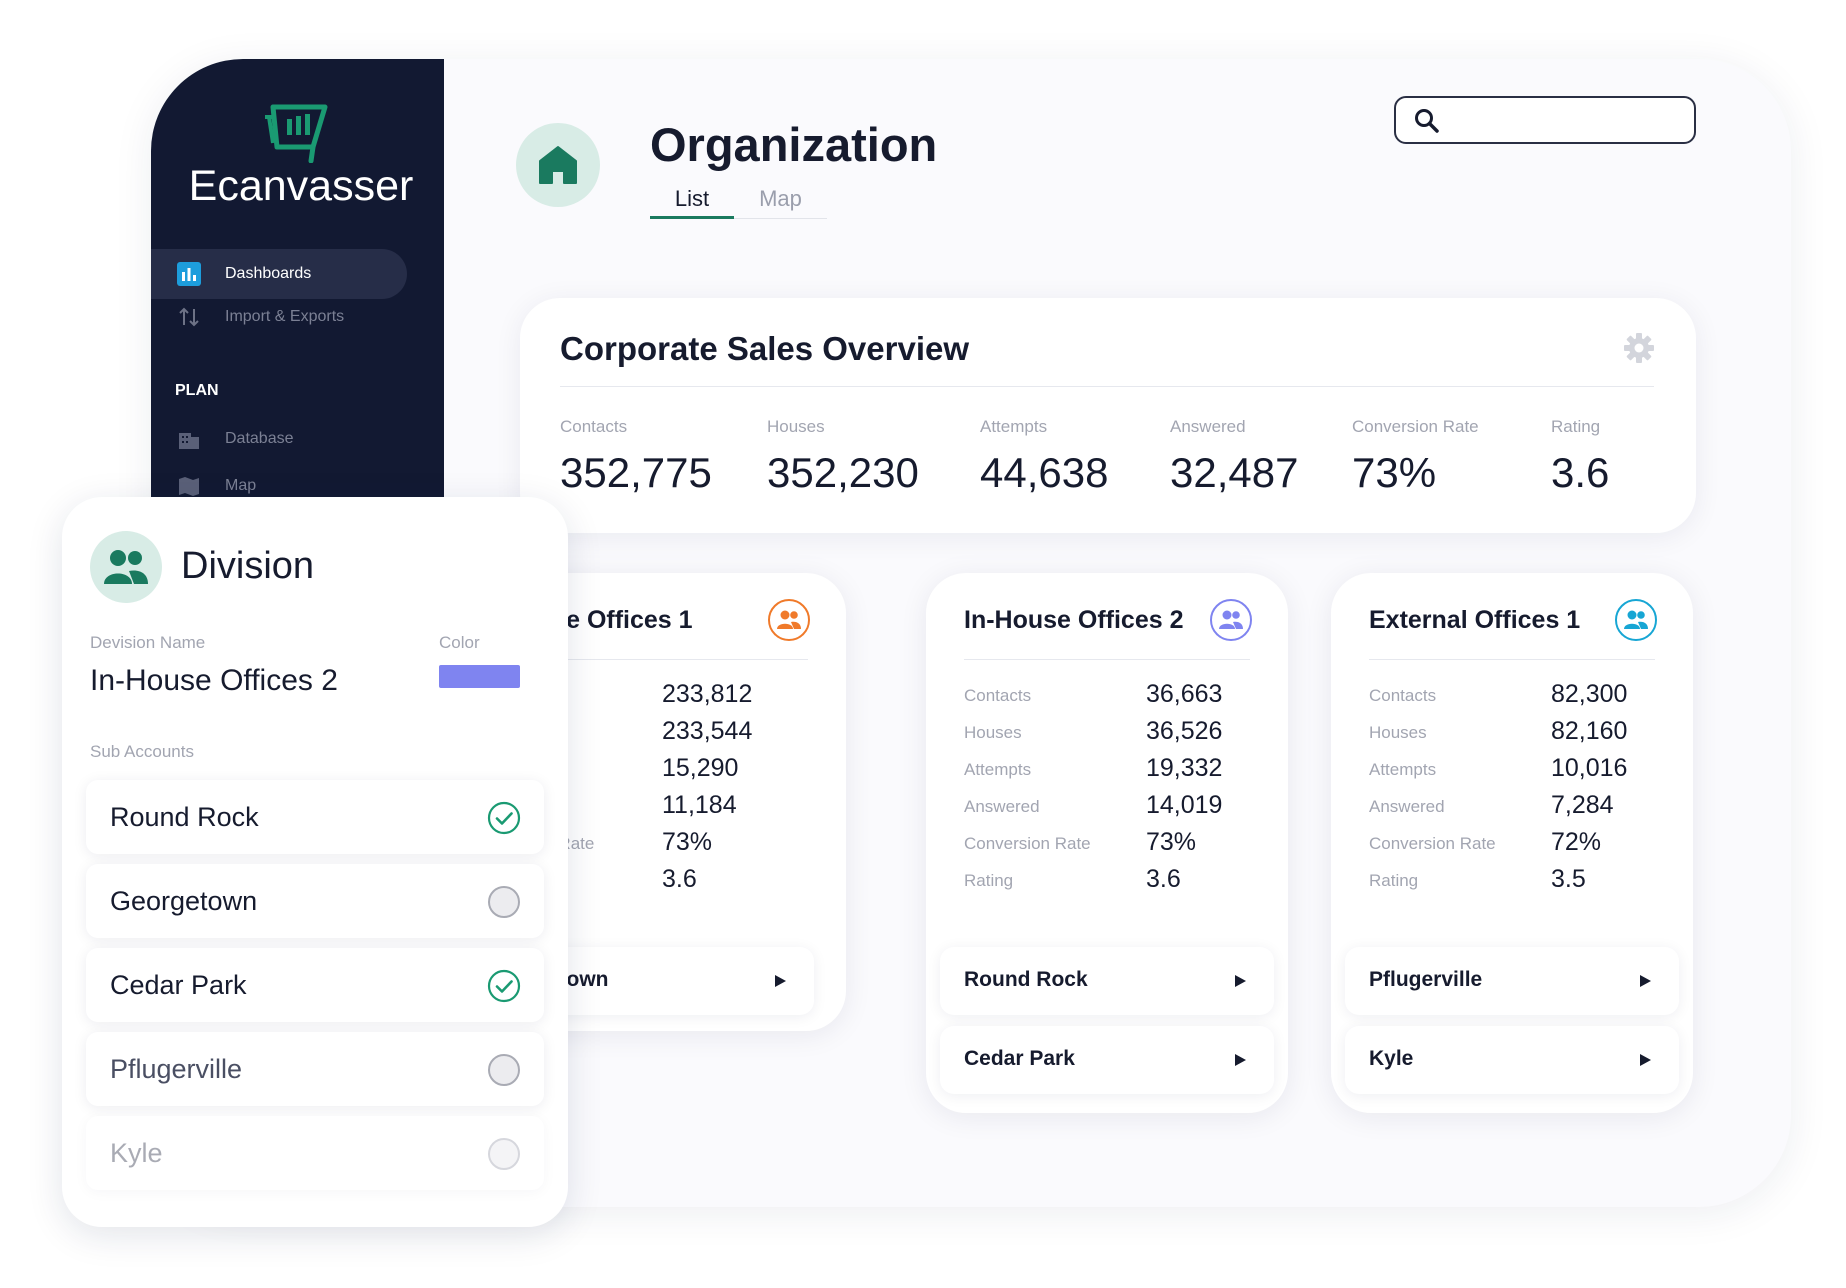 The width and height of the screenshot is (1846, 1288). I want to click on sub-account-row-round-rock: Round Rock, so click(1107, 981).